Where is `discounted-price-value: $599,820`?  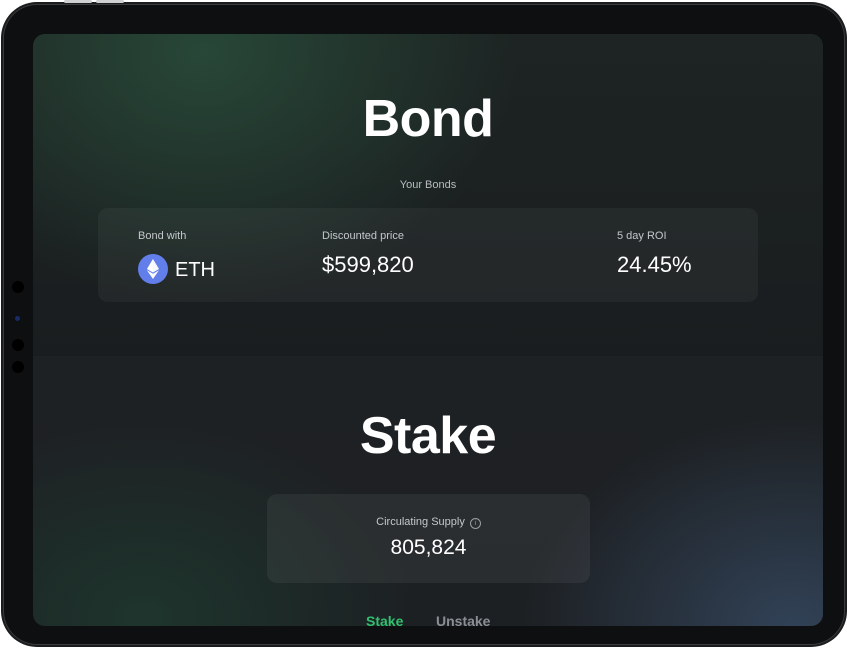
discounted-price-value: $599,820 is located at coordinates (368, 264).